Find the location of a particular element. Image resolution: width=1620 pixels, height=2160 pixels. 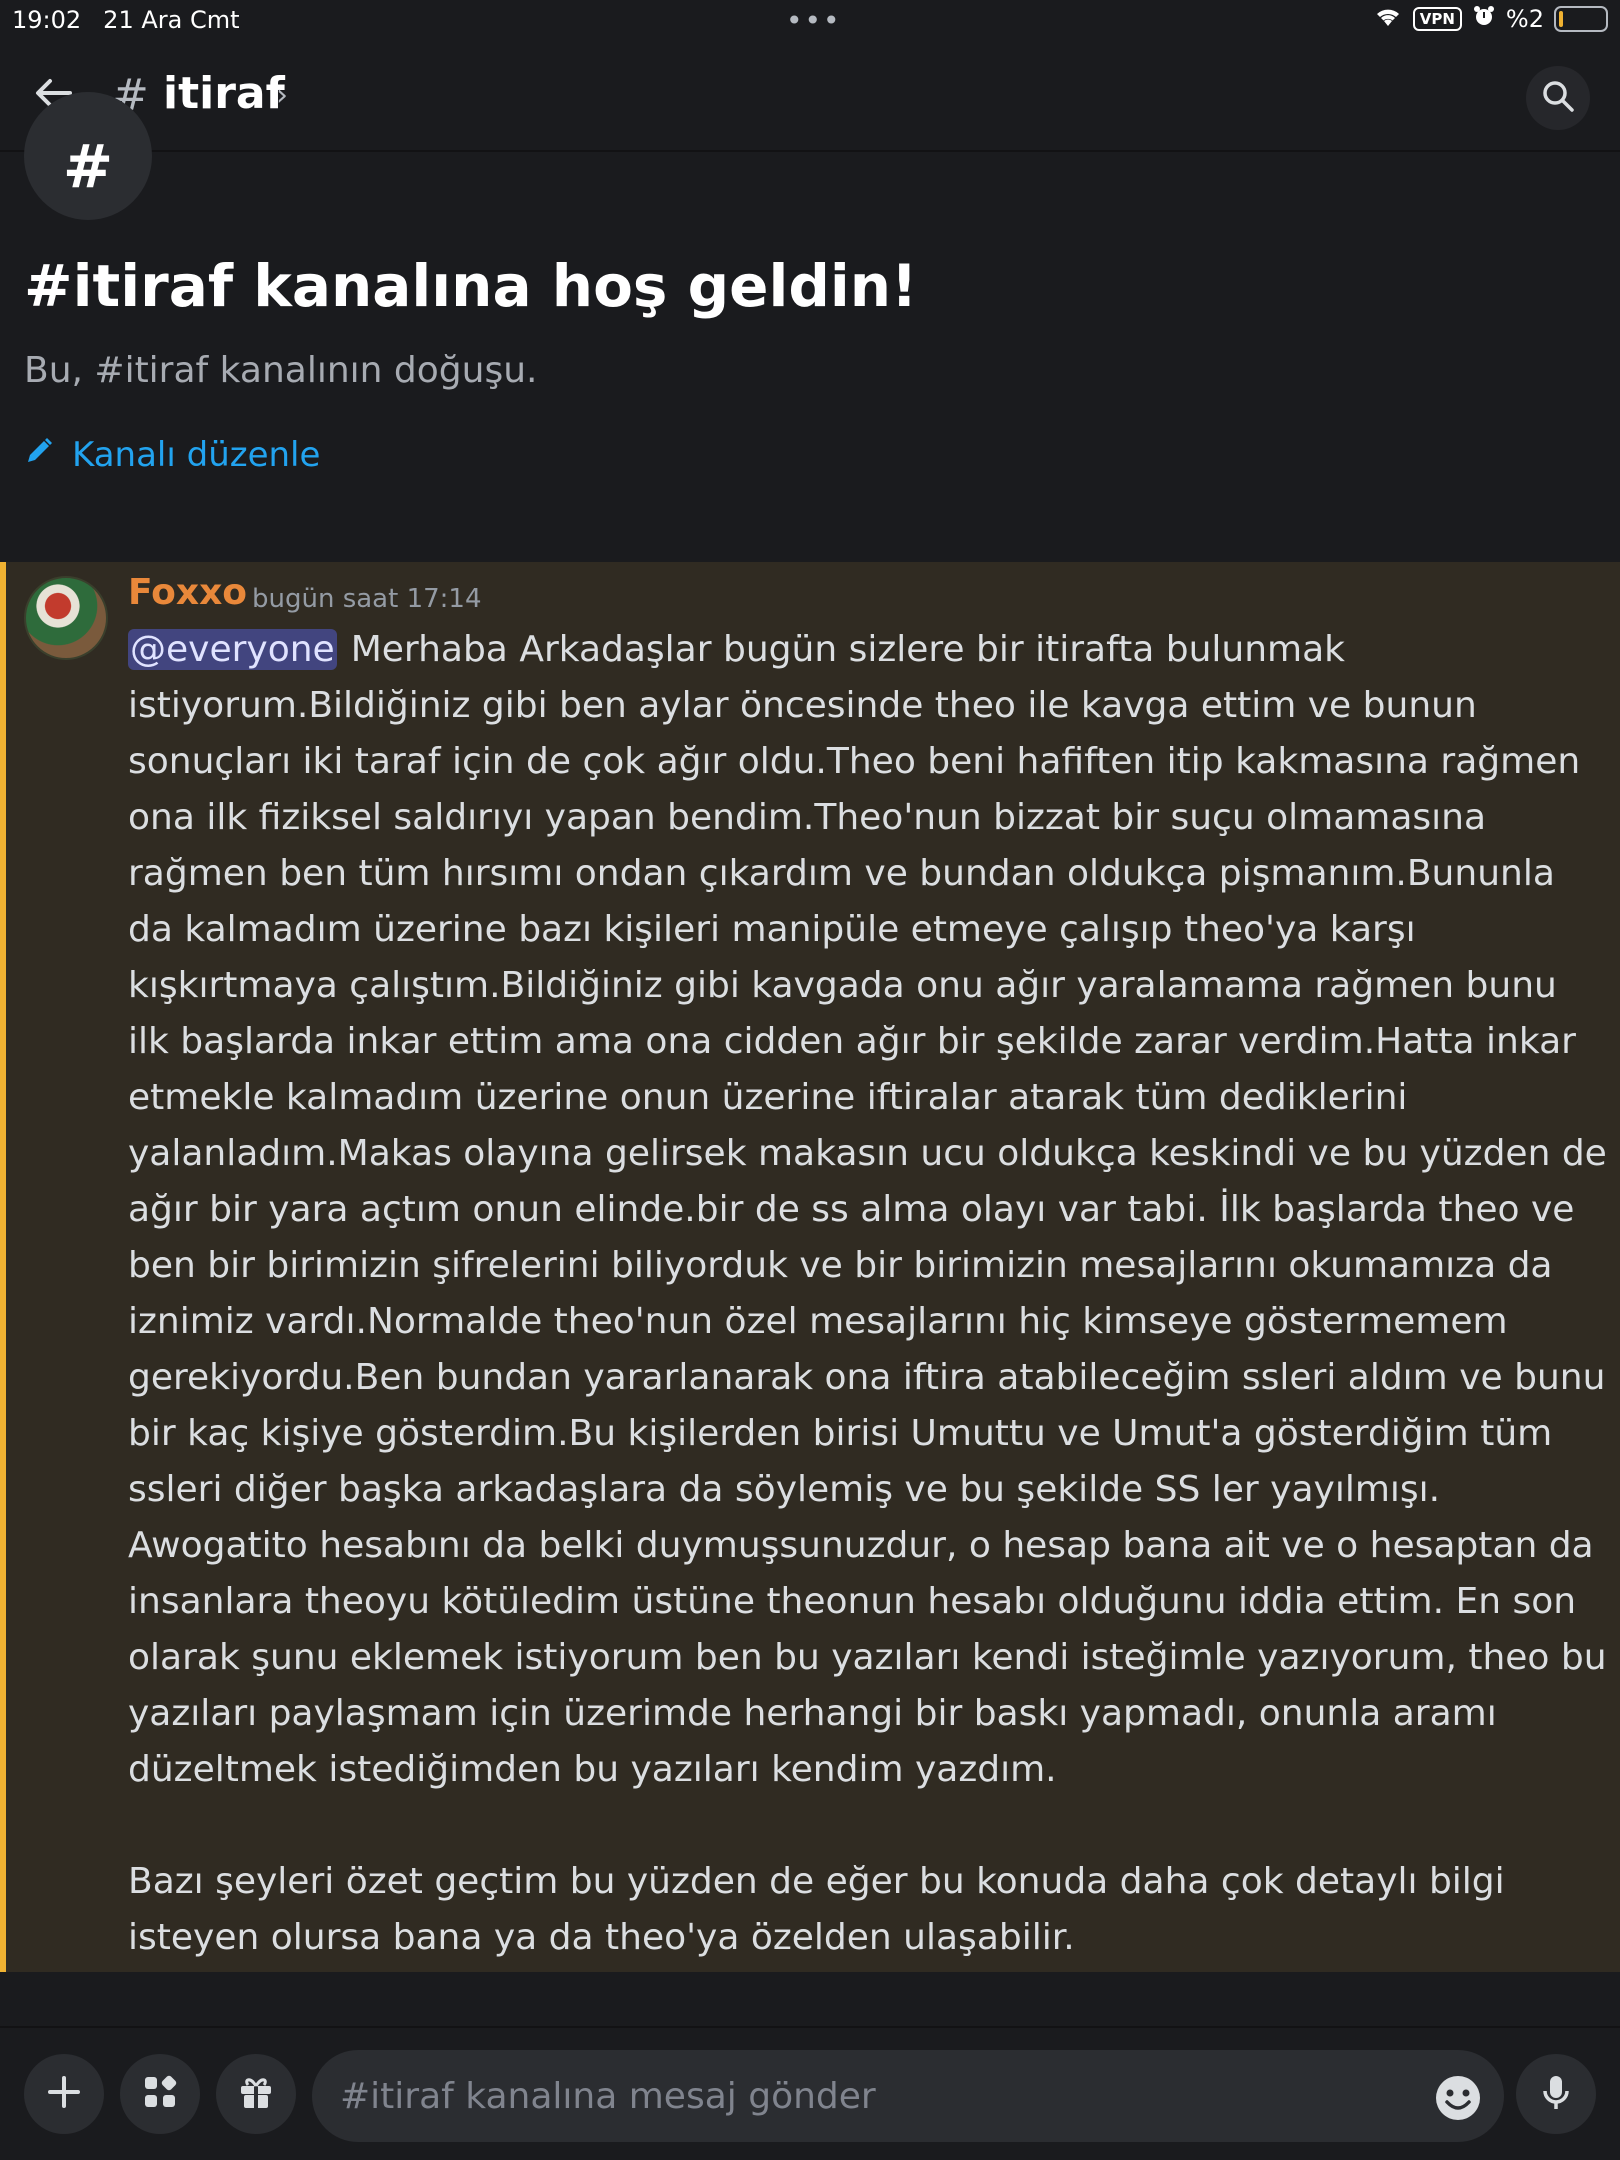

message-composer is located at coordinates (810, 2093).